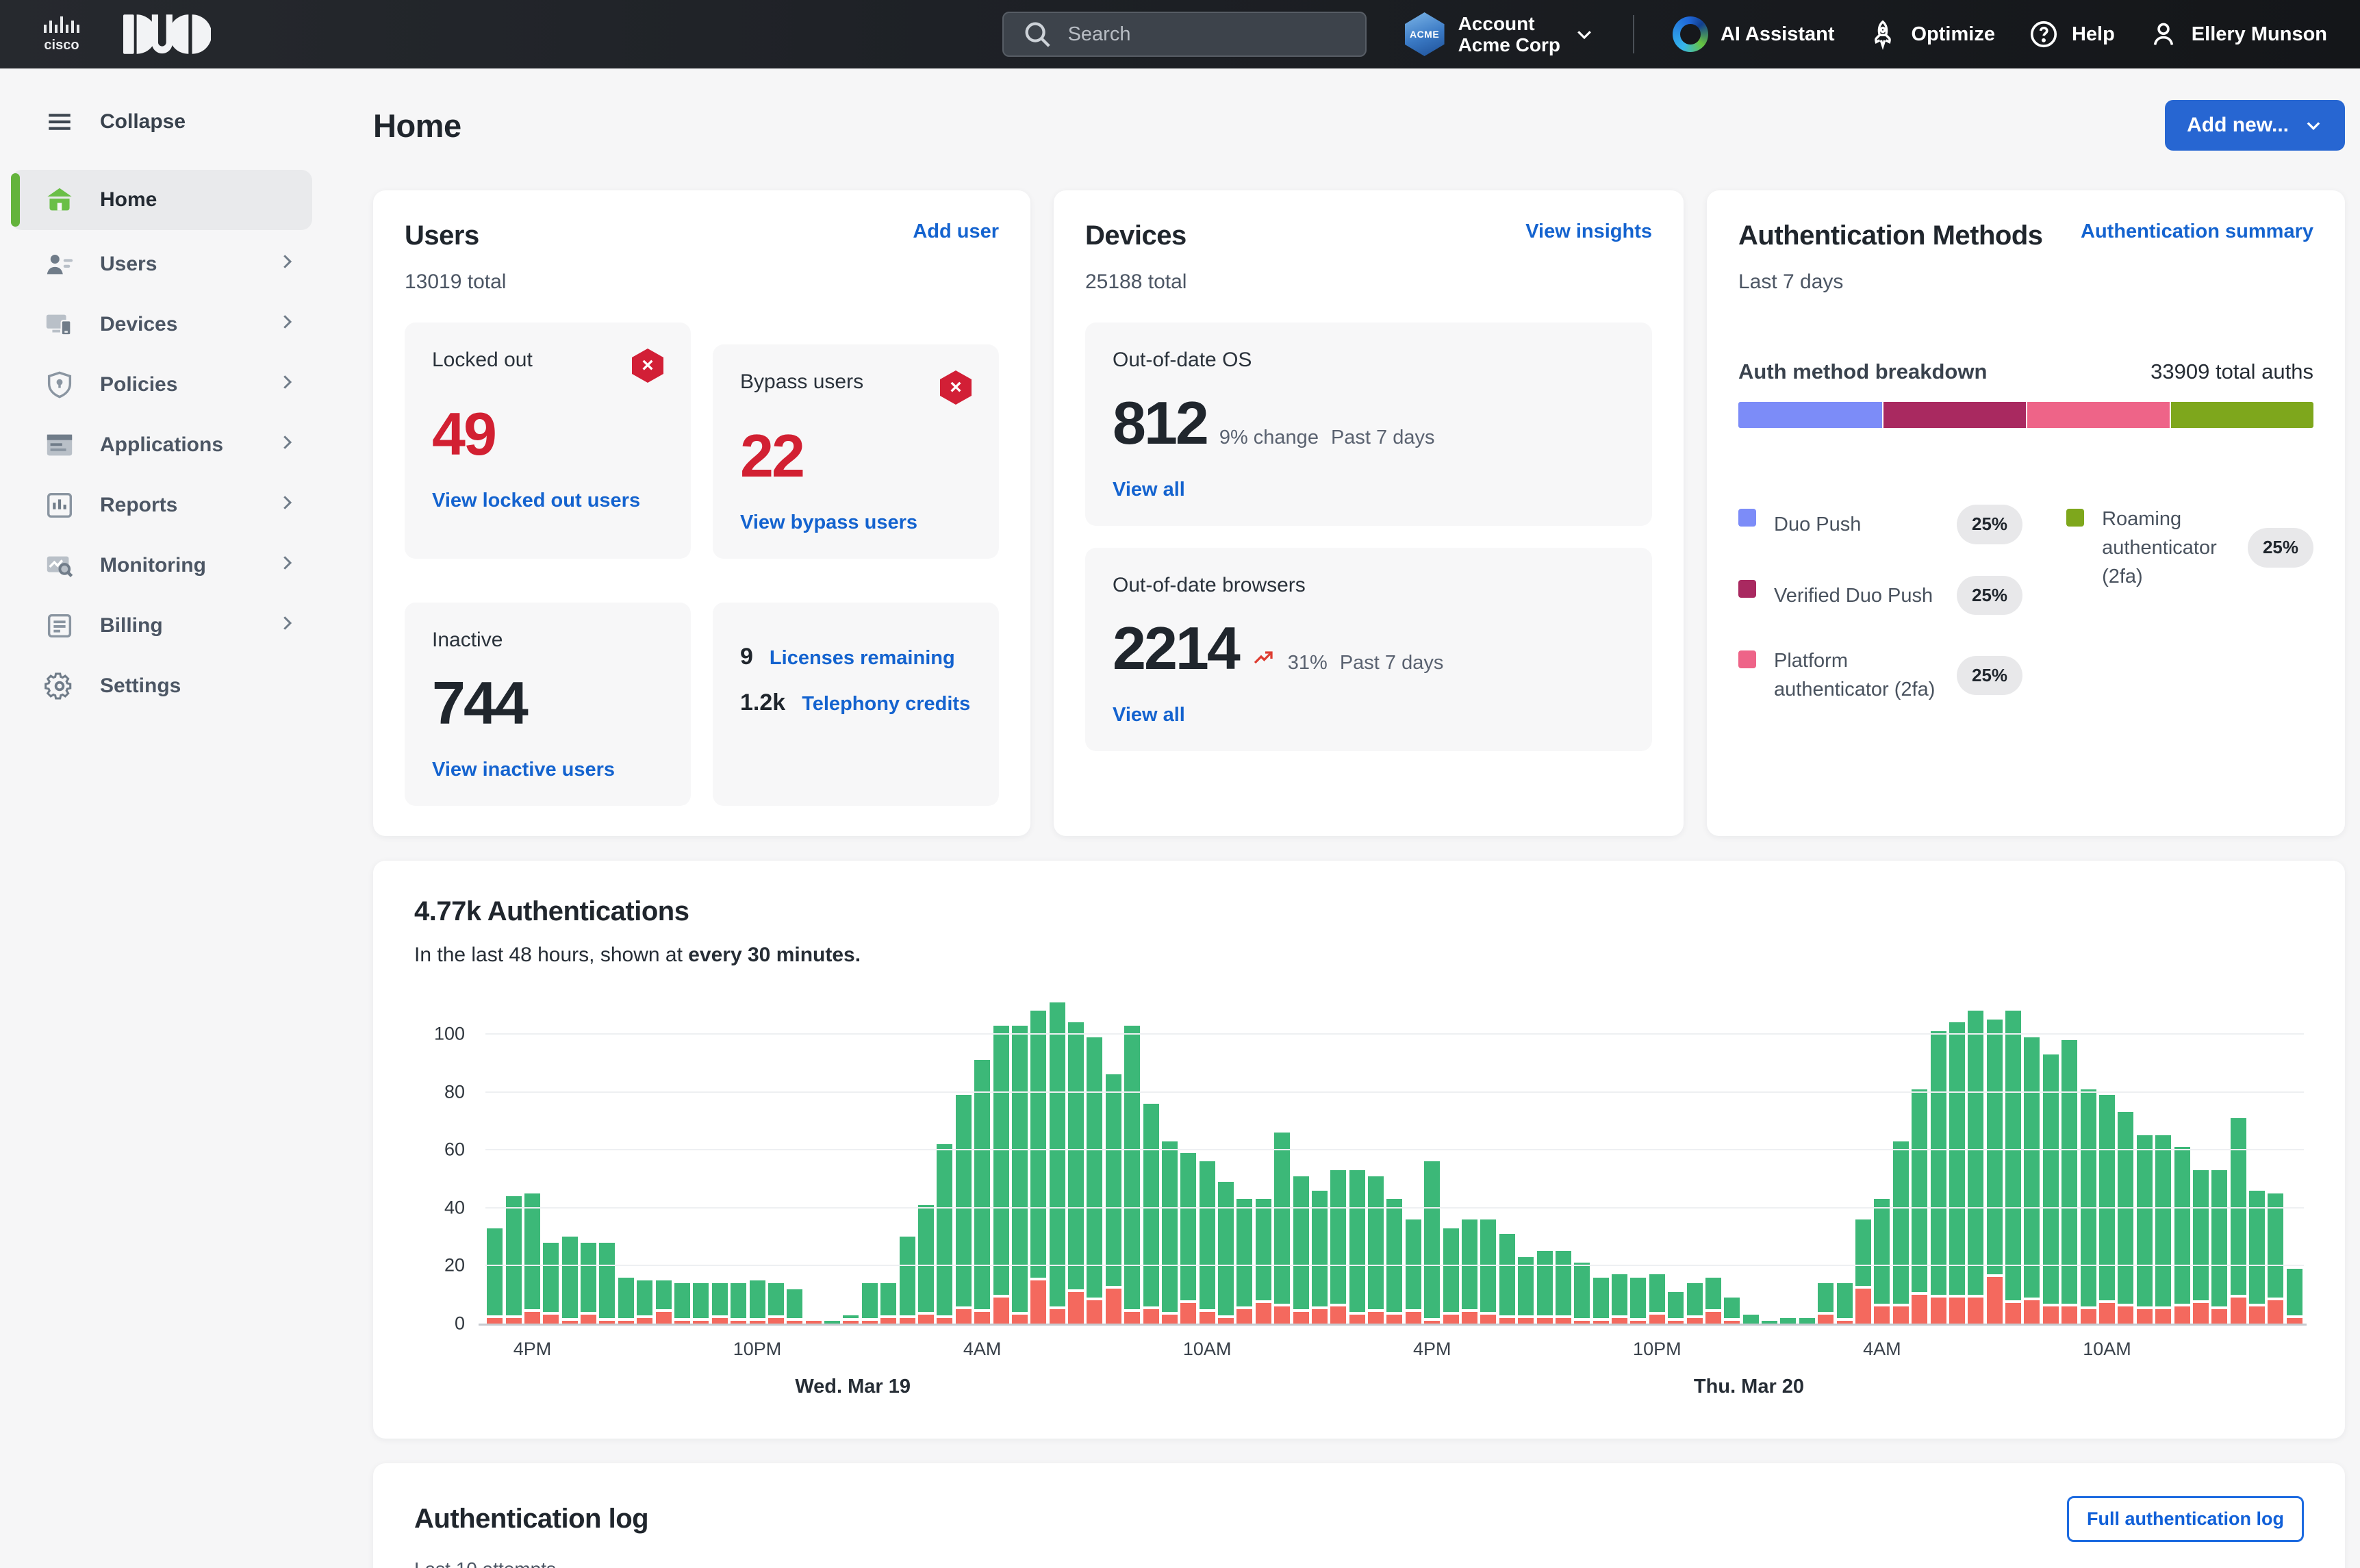 This screenshot has height=1568, width=2360. I want to click on users-icon, so click(59, 264).